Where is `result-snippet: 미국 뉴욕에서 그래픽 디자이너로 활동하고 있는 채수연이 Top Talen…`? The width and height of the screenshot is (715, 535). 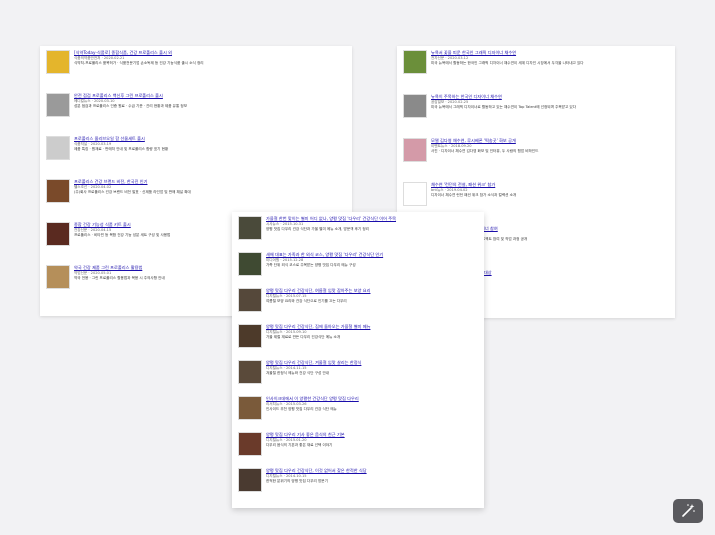 result-snippet: 미국 뉴욕에서 그래픽 디자이너로 활동하고 있는 채수연이 Top Talen… is located at coordinates (504, 107).